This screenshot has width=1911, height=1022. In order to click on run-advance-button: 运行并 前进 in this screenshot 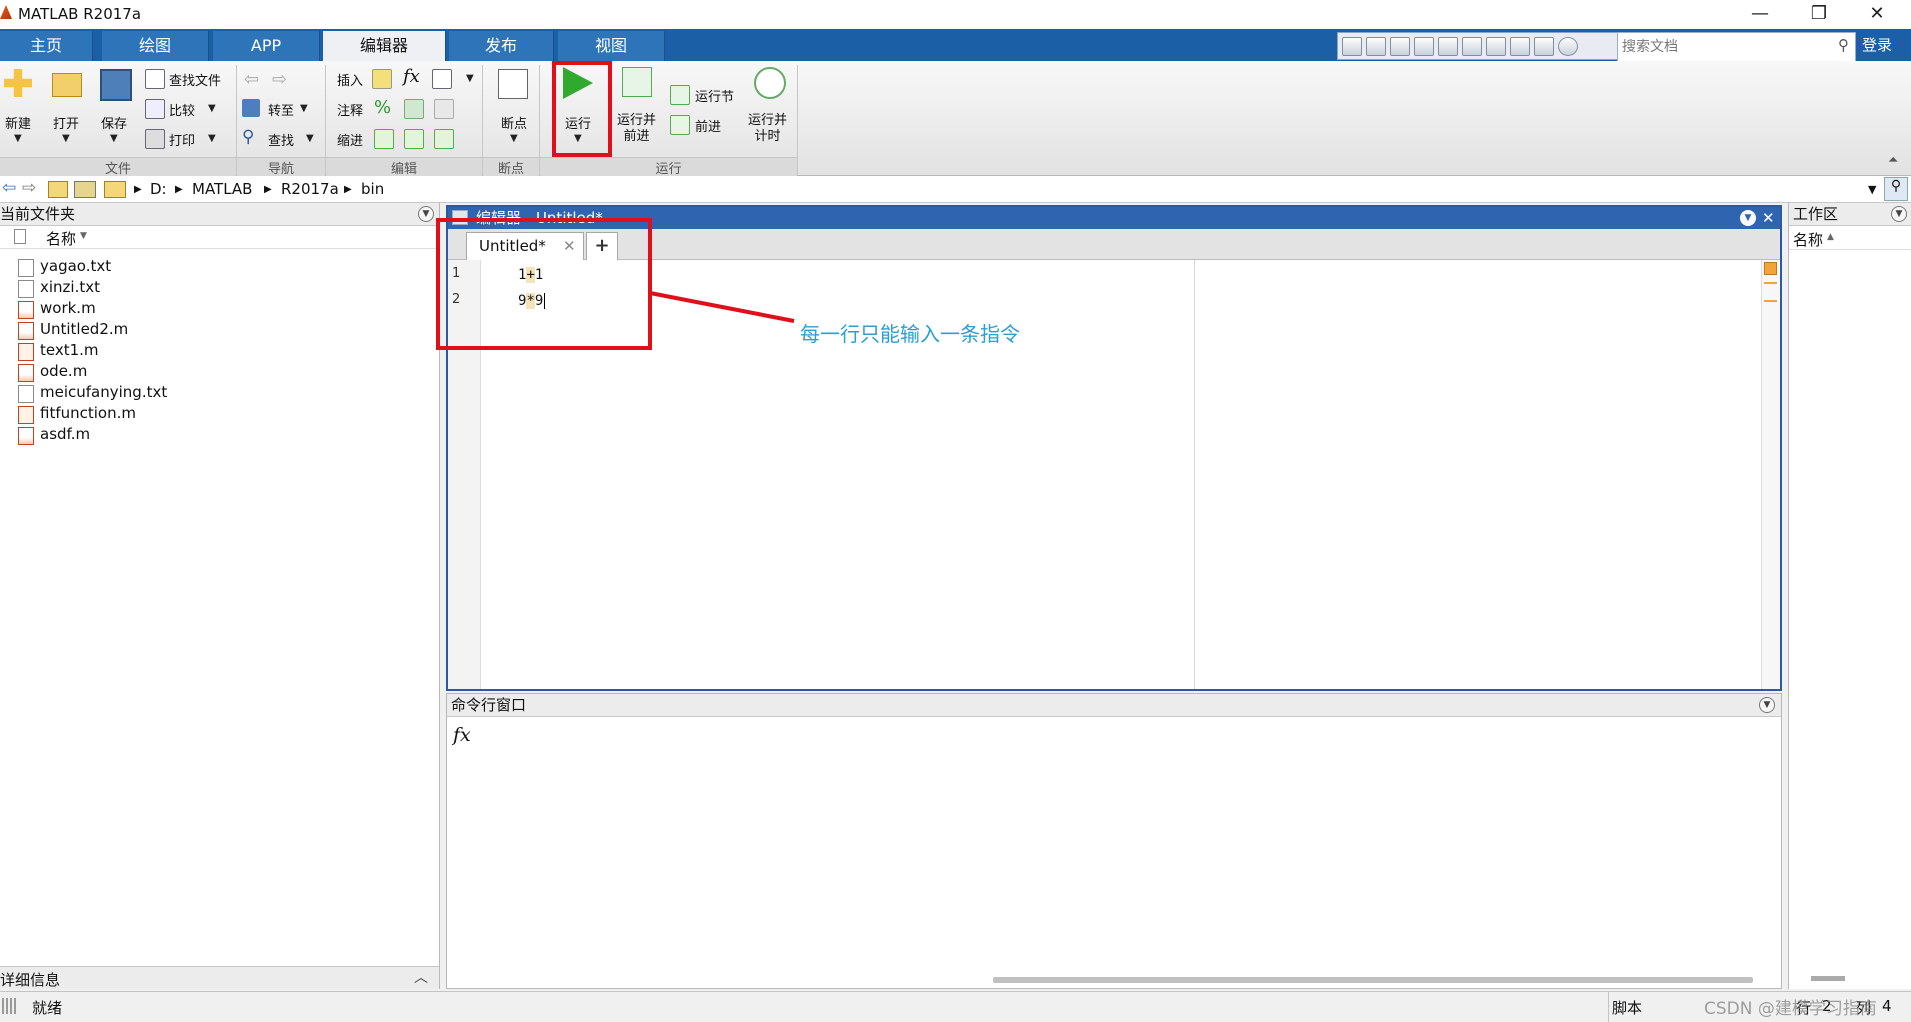, I will do `click(636, 129)`.